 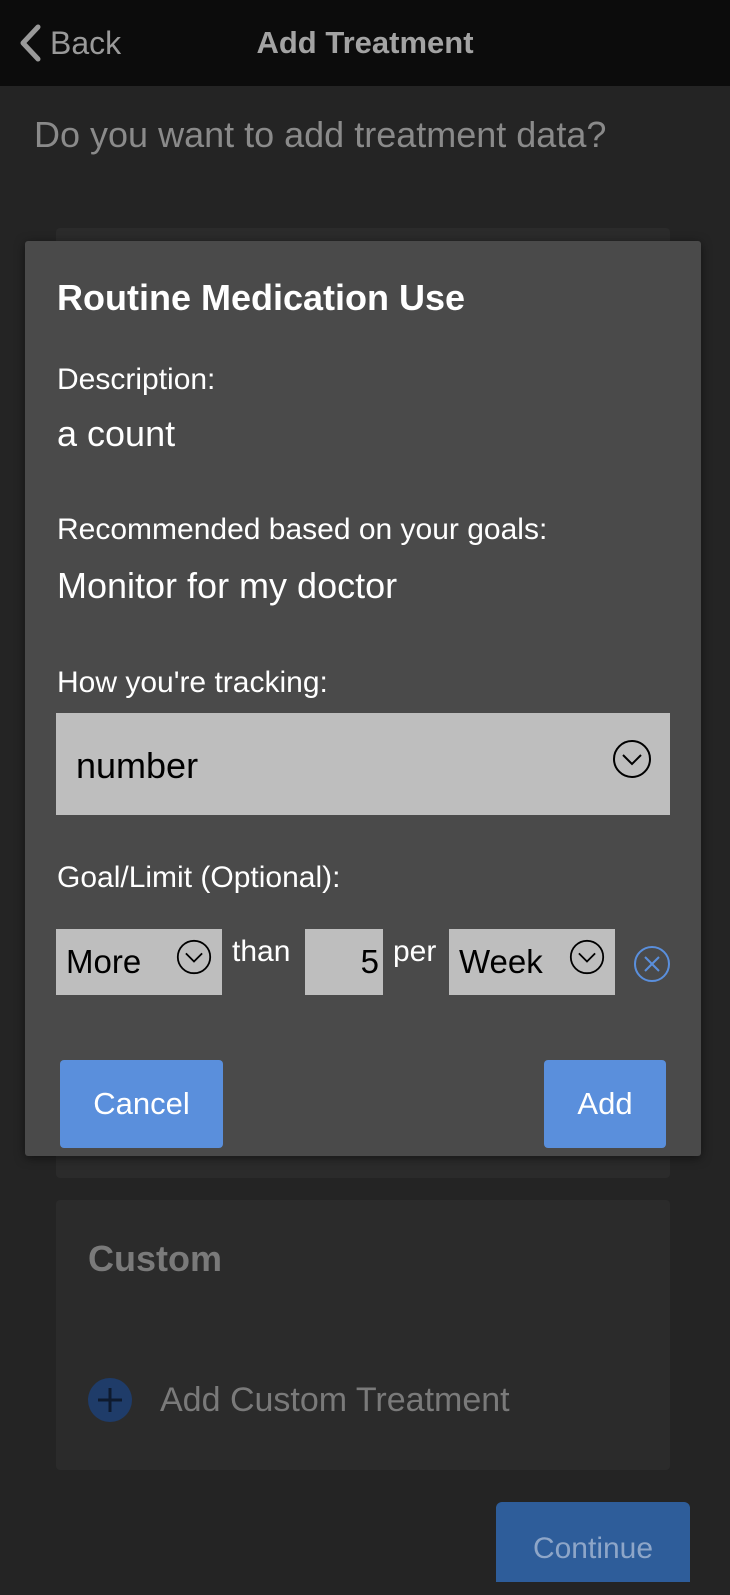 I want to click on description-label: Description:, so click(x=136, y=379).